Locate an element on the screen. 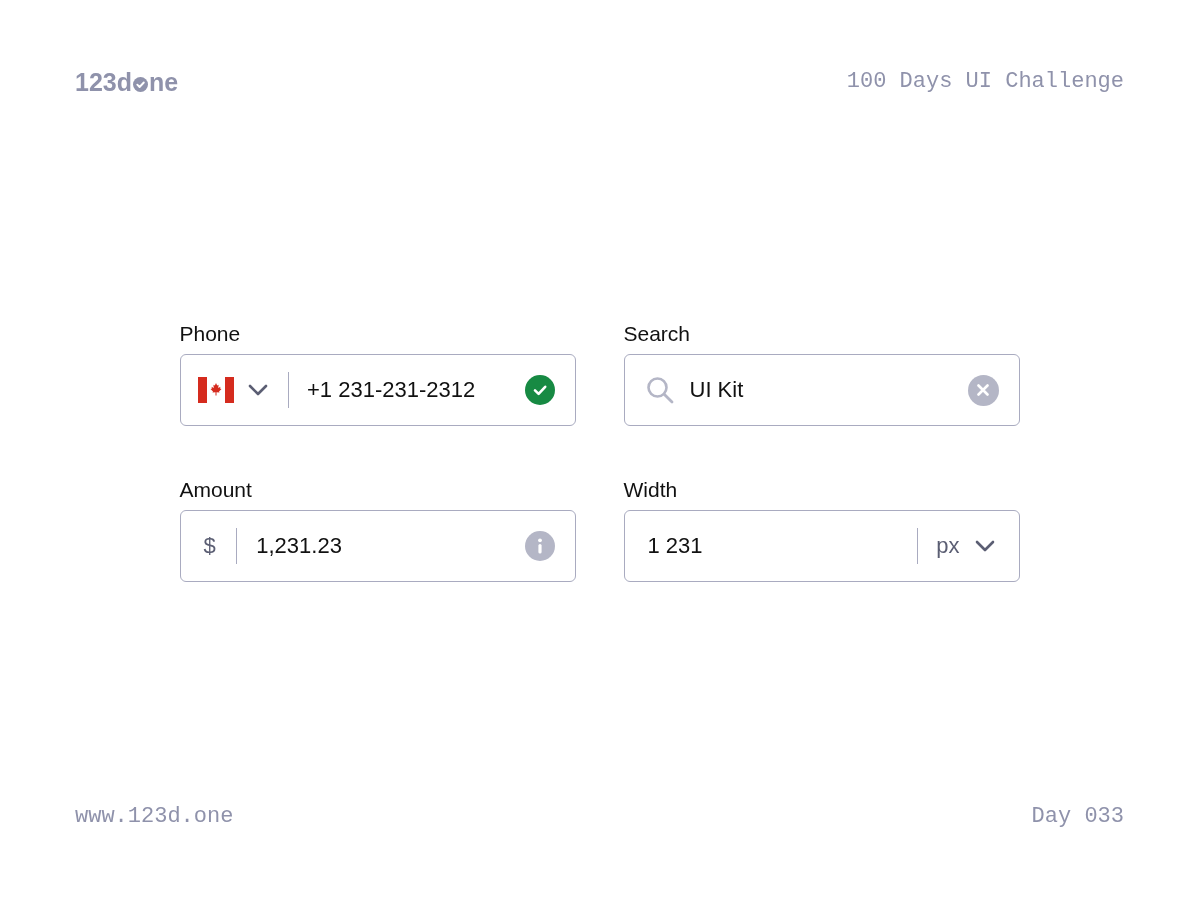 The height and width of the screenshot is (900, 1200). phone-input: +1 231-231-2312 is located at coordinates (411, 390).